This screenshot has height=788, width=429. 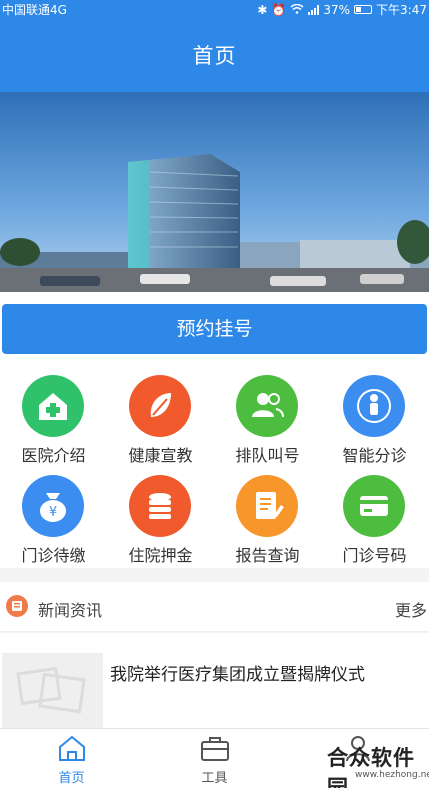 I want to click on money-bag-icon: ¥, so click(x=53, y=506).